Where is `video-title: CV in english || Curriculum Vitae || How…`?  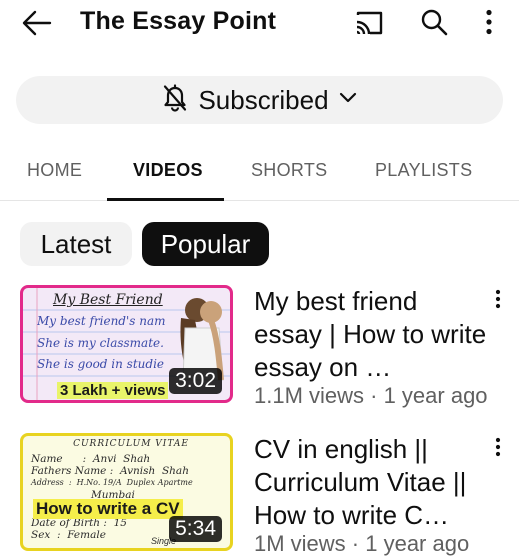 video-title: CV in english || Curriculum Vitae || How… is located at coordinates (371, 482).